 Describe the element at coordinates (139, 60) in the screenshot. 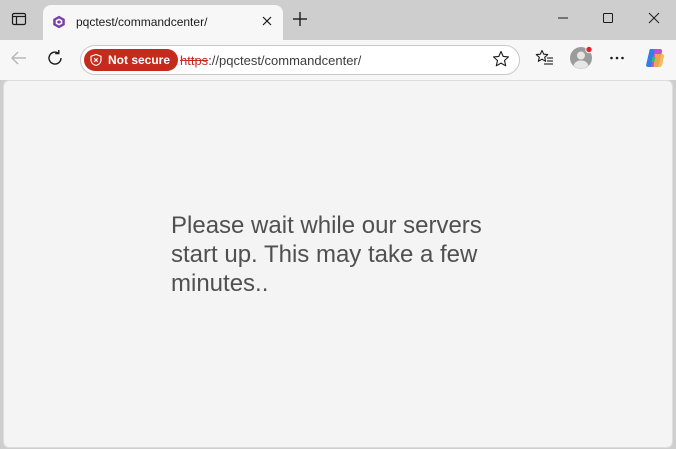

I see `security-label: Not secure` at that location.